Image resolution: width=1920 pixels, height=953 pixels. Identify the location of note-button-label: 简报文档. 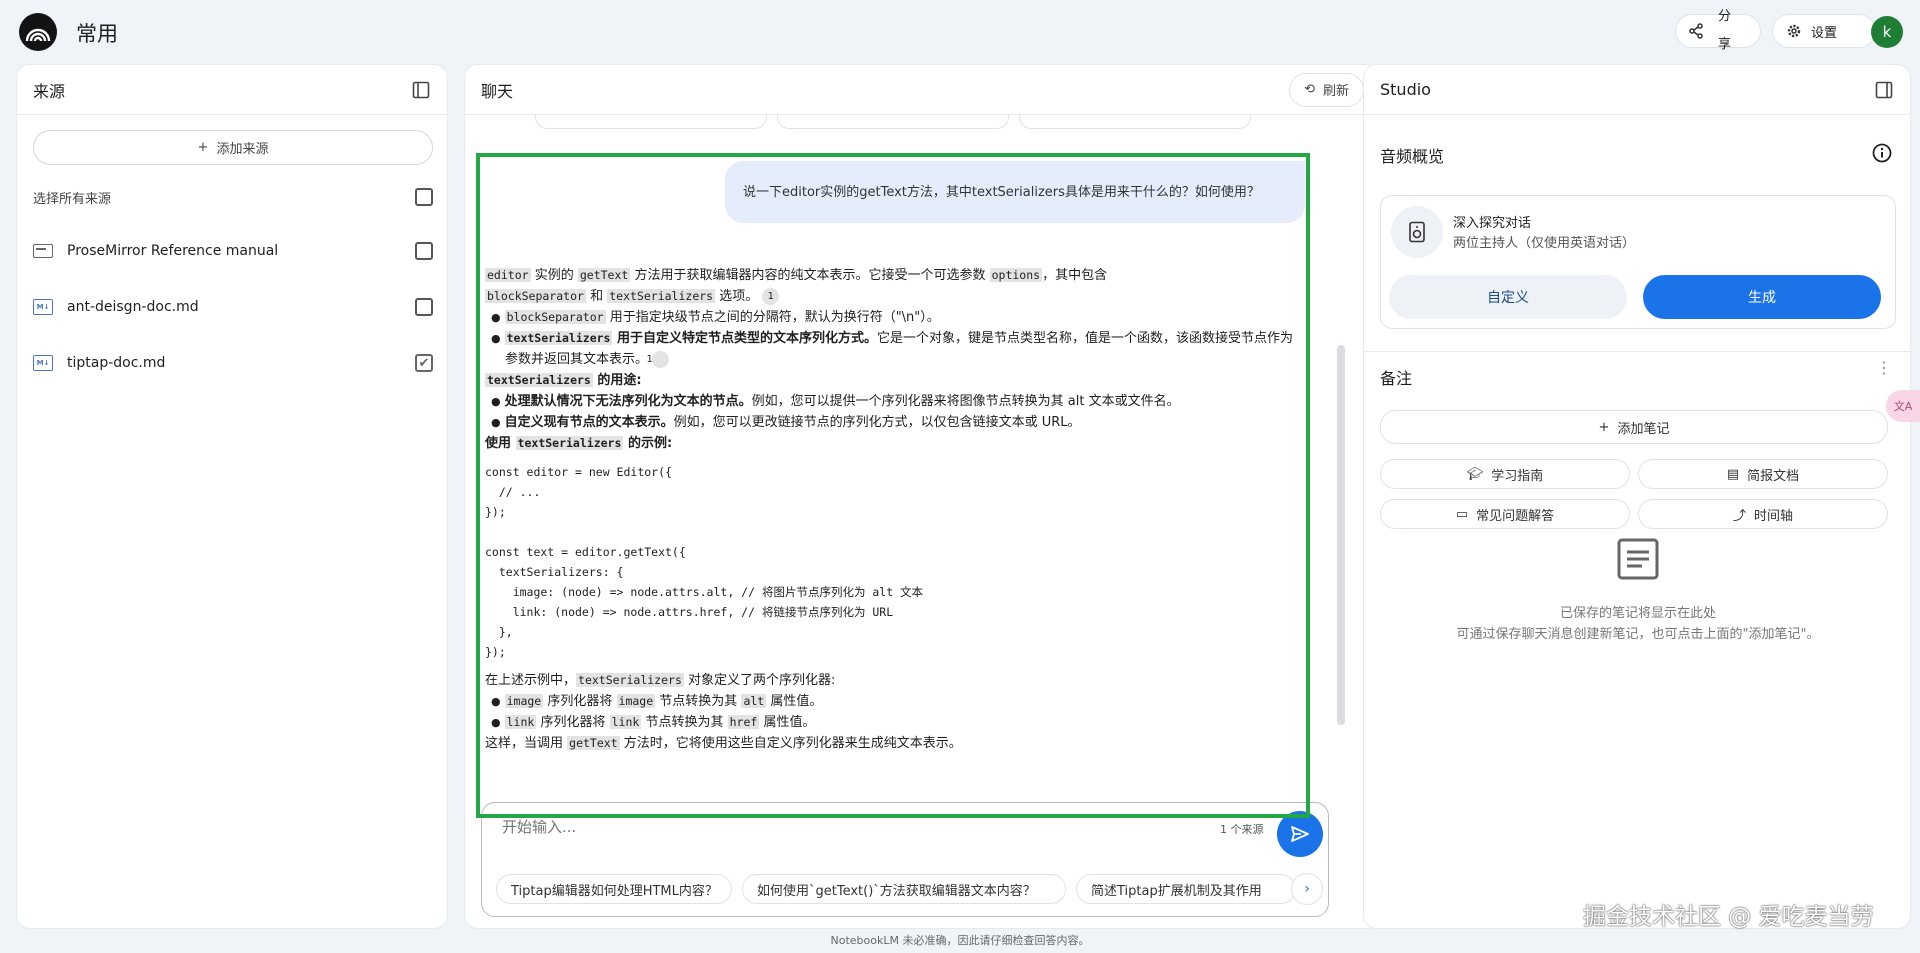
(1773, 476).